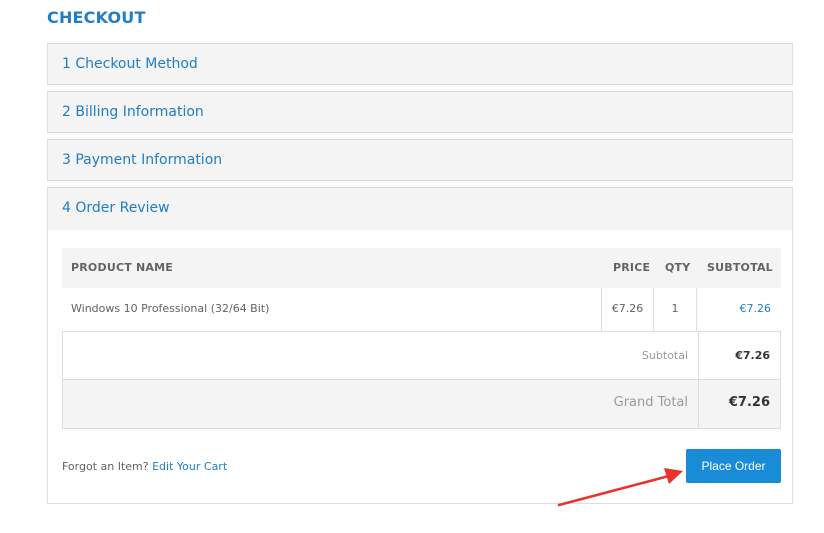 This screenshot has width=824, height=533. What do you see at coordinates (130, 64) in the screenshot?
I see `step-label: 1 Checkout Method` at bounding box center [130, 64].